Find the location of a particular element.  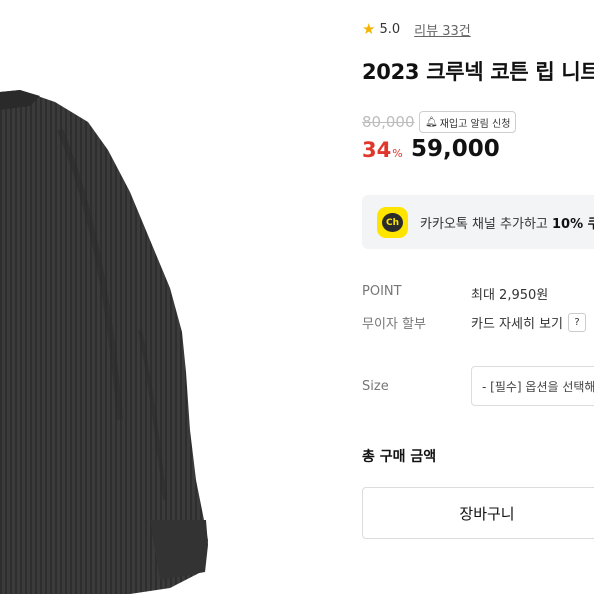

kakao-banner-text-emphasis: 10% 쿠 is located at coordinates (573, 224).